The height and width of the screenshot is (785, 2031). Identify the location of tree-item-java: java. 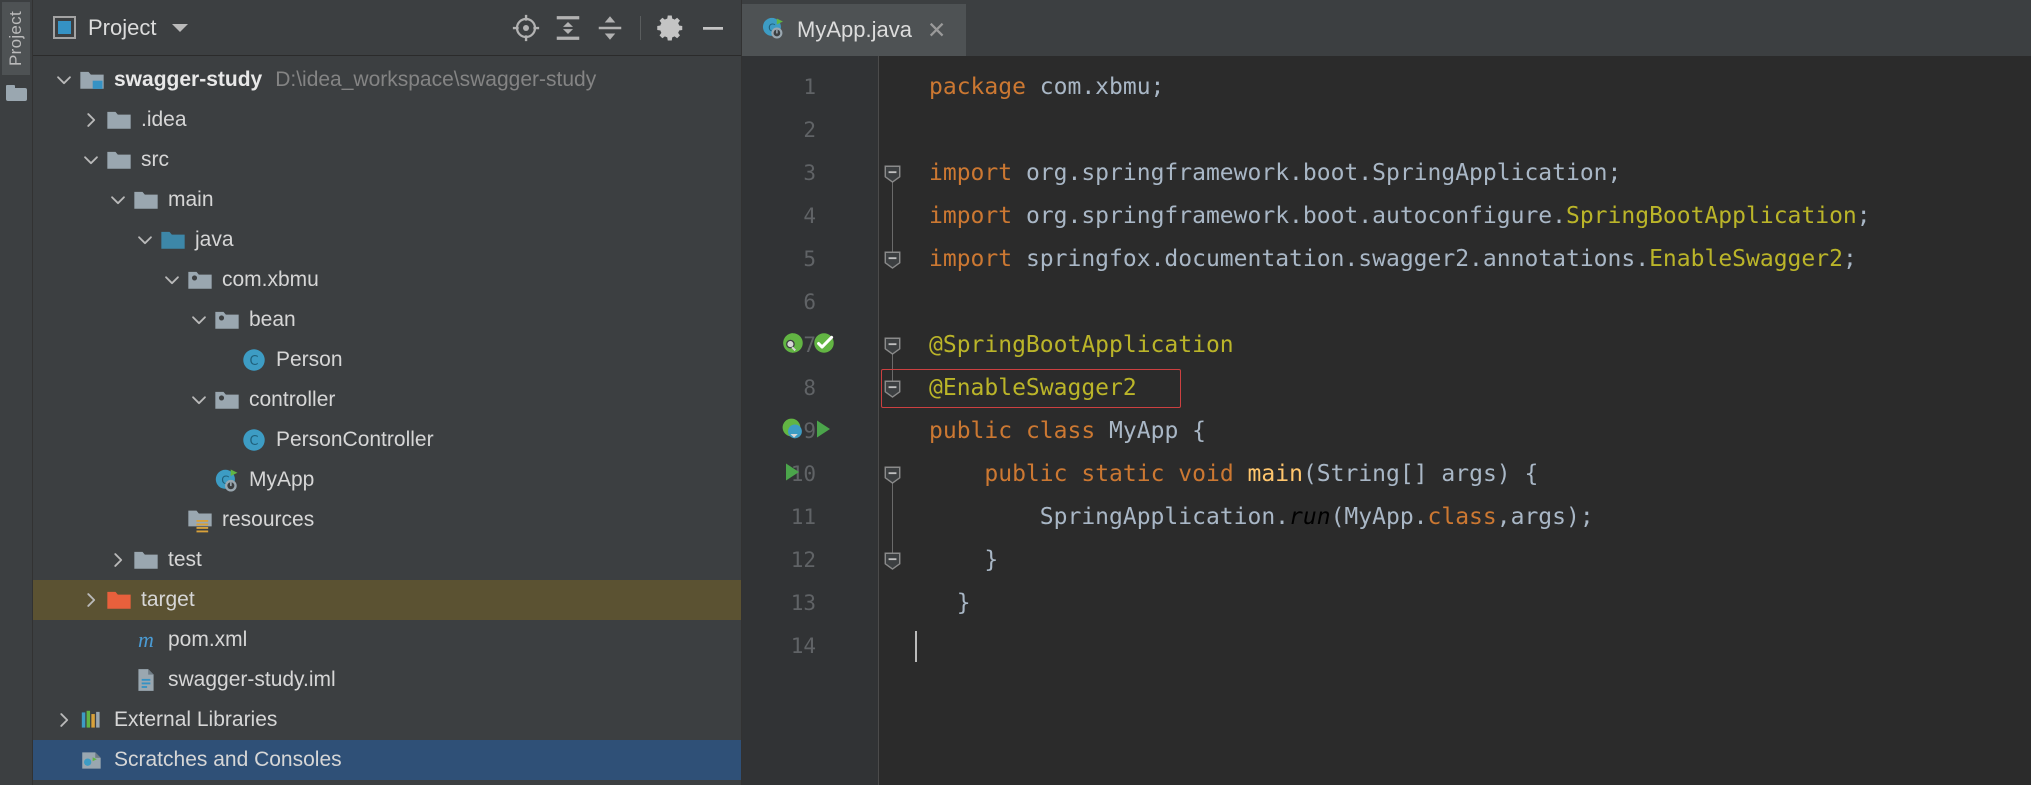
(387, 240).